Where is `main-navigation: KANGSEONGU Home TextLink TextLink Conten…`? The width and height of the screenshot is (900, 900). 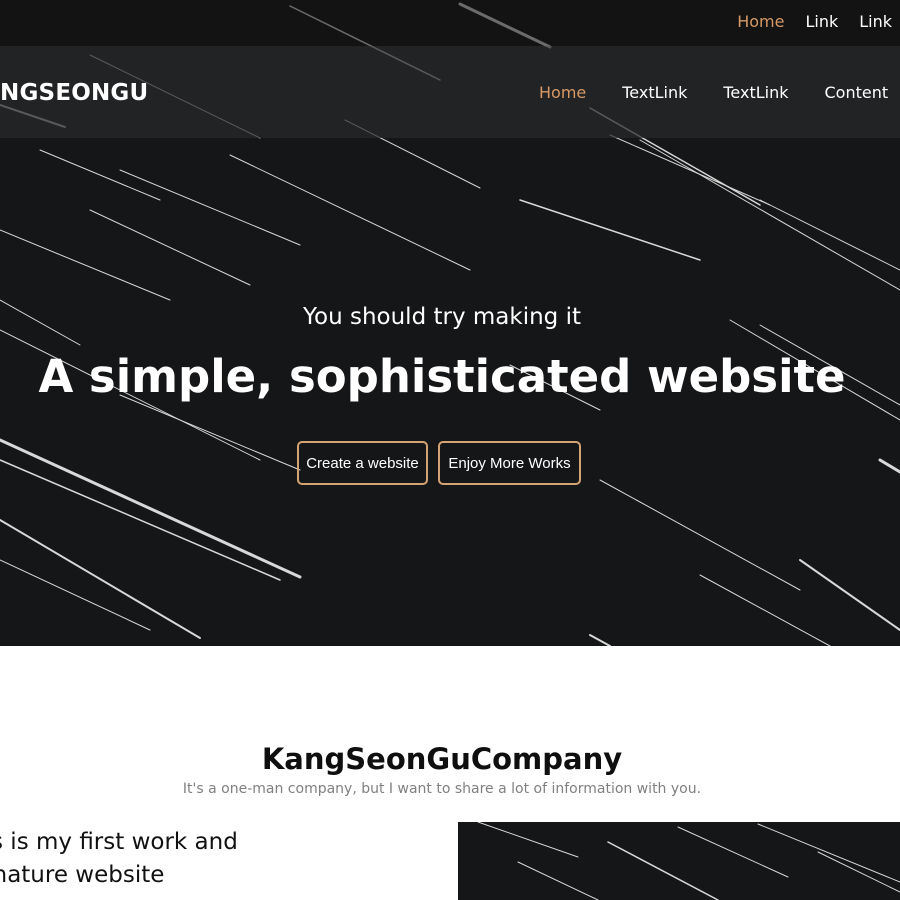 main-navigation: KANGSEONGU Home TextLink TextLink Conten… is located at coordinates (450, 92).